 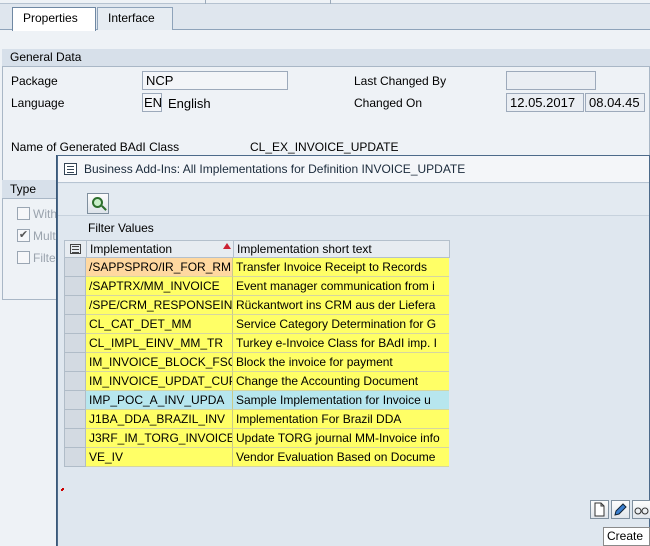 I want to click on select-layout-icon, so click(x=75, y=249).